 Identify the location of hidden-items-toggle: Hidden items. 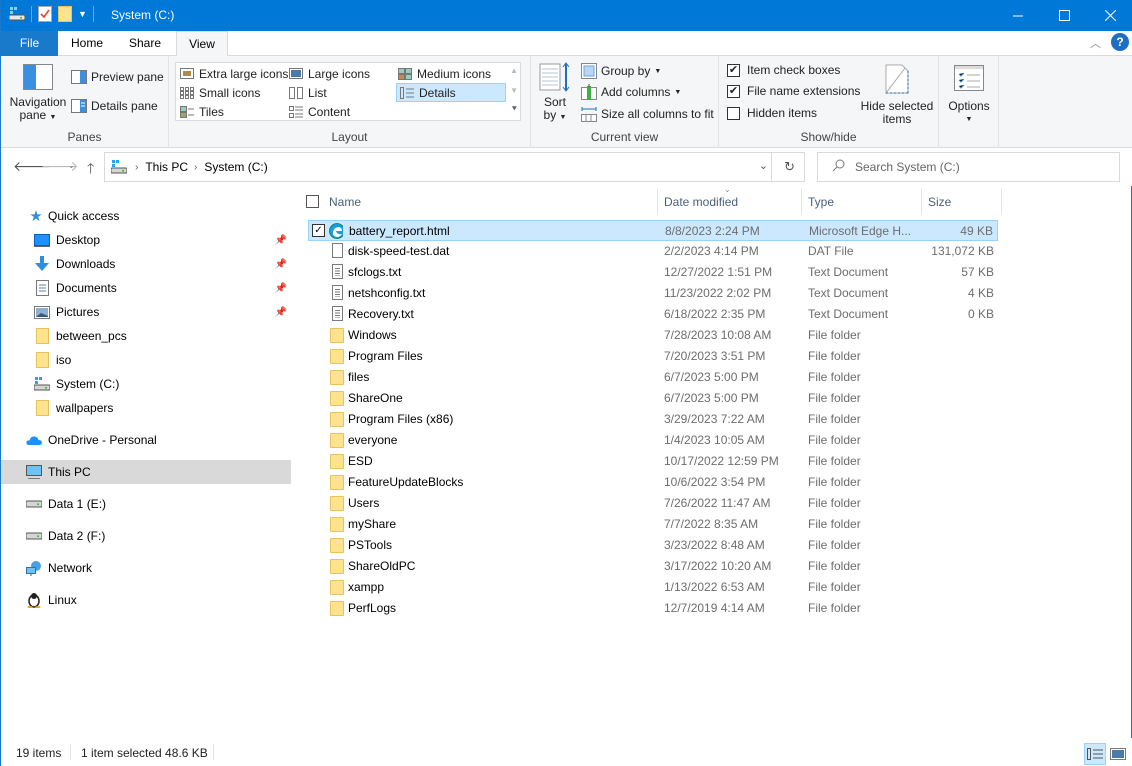
(772, 113).